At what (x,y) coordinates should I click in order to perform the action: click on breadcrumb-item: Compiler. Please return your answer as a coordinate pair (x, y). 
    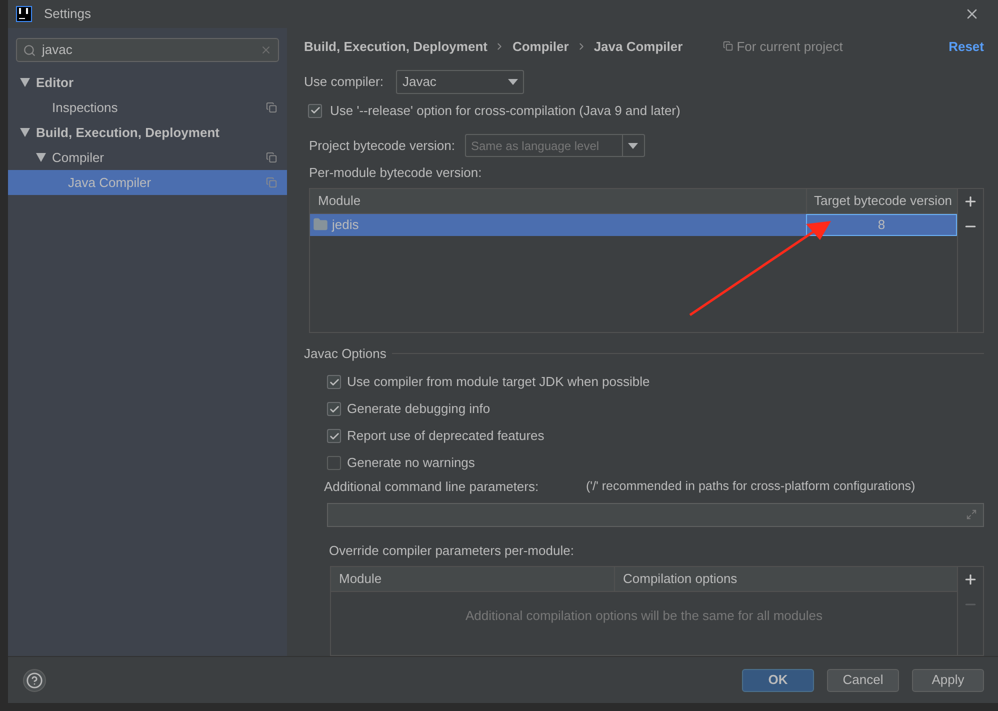
    Looking at the image, I should click on (540, 47).